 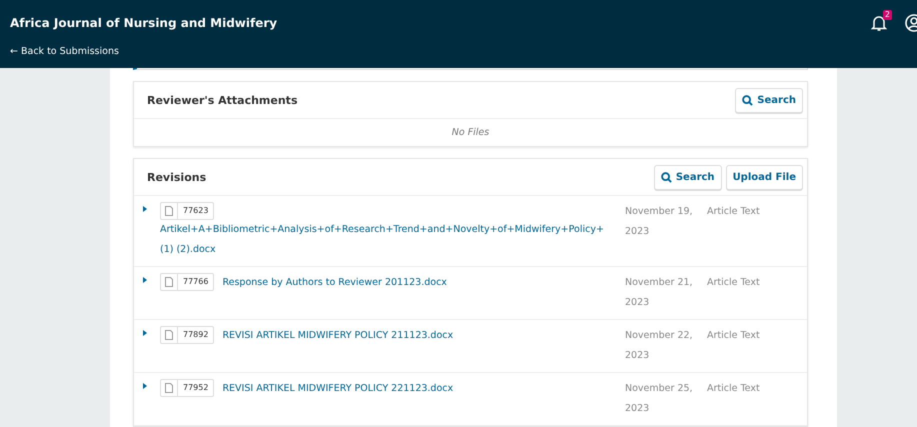 I want to click on file-id: 77766, so click(x=196, y=282).